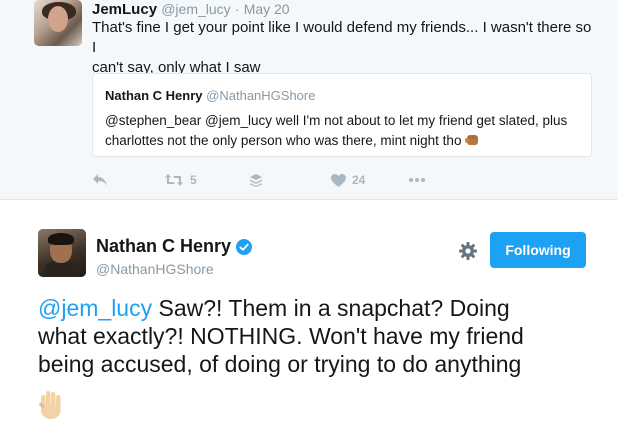  I want to click on quoted-tweet-author-handle: @NathanHGShore, so click(261, 95).